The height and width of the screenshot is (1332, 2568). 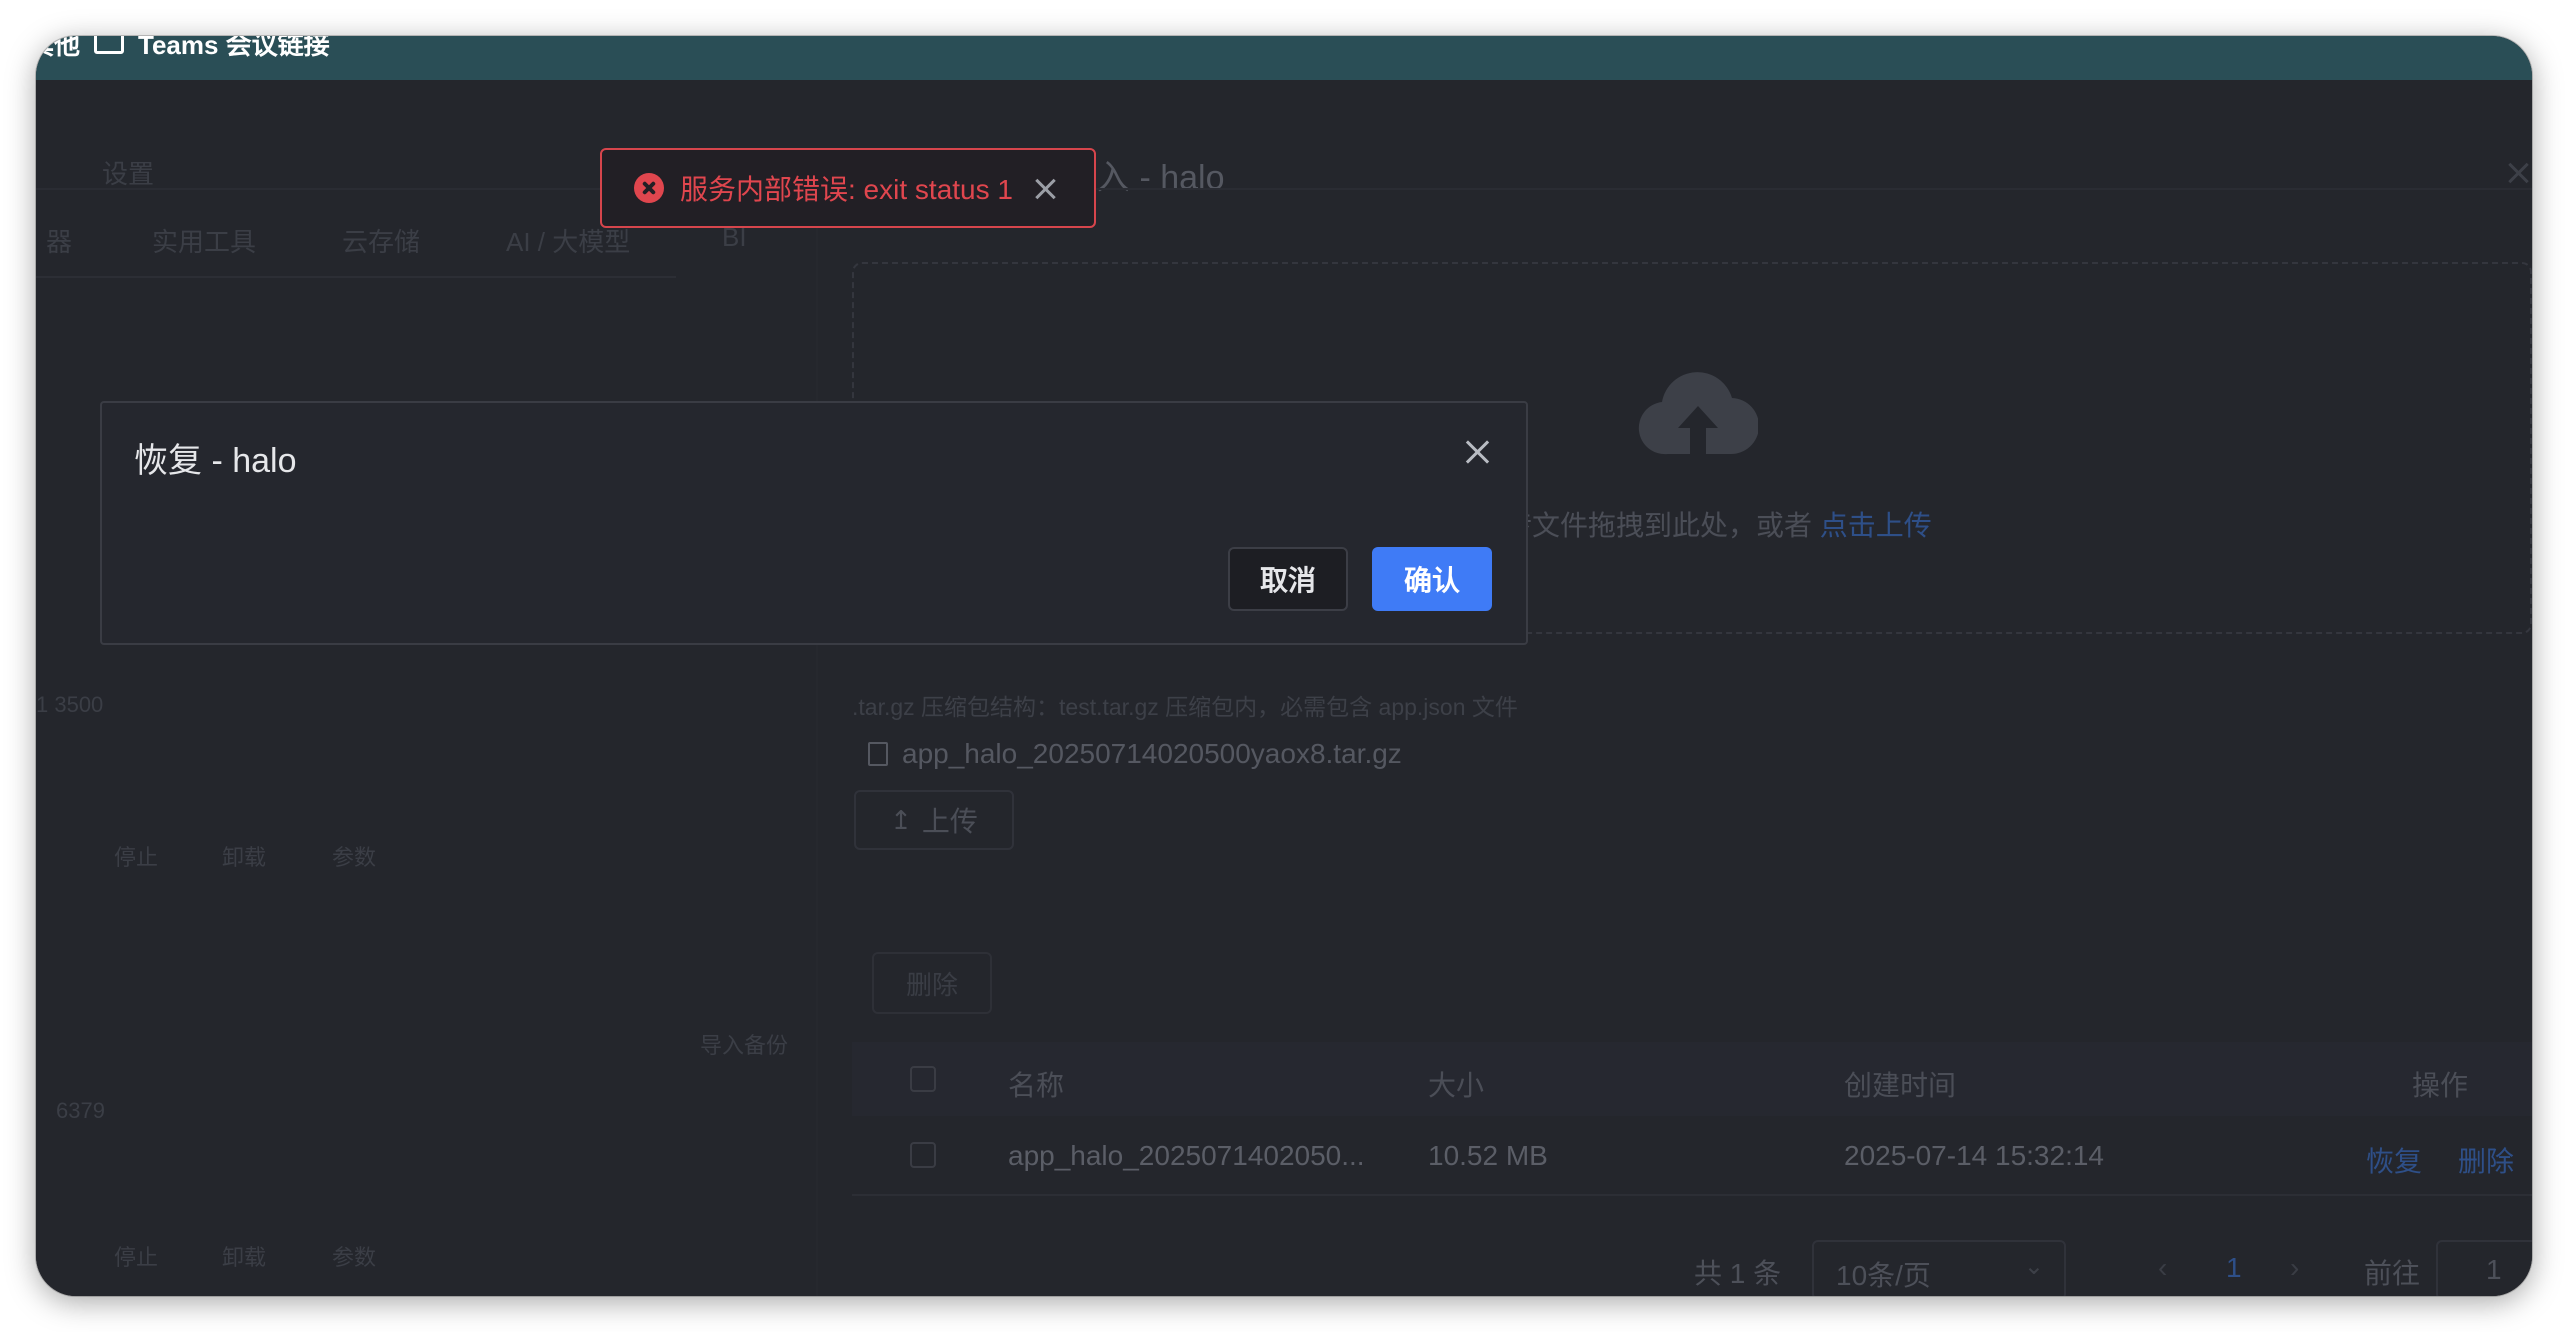 What do you see at coordinates (2440, 1085) in the screenshot?
I see `column-actions: 操作` at bounding box center [2440, 1085].